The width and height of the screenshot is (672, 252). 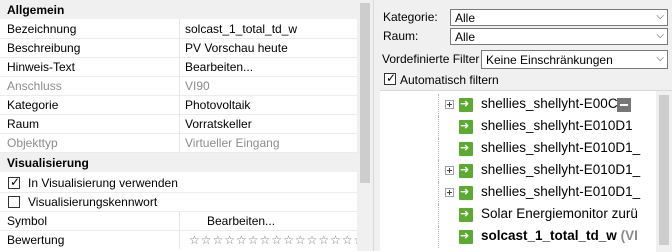 What do you see at coordinates (526, 105) in the screenshot?
I see `tree-item: shellies_shellyht-E00C` at bounding box center [526, 105].